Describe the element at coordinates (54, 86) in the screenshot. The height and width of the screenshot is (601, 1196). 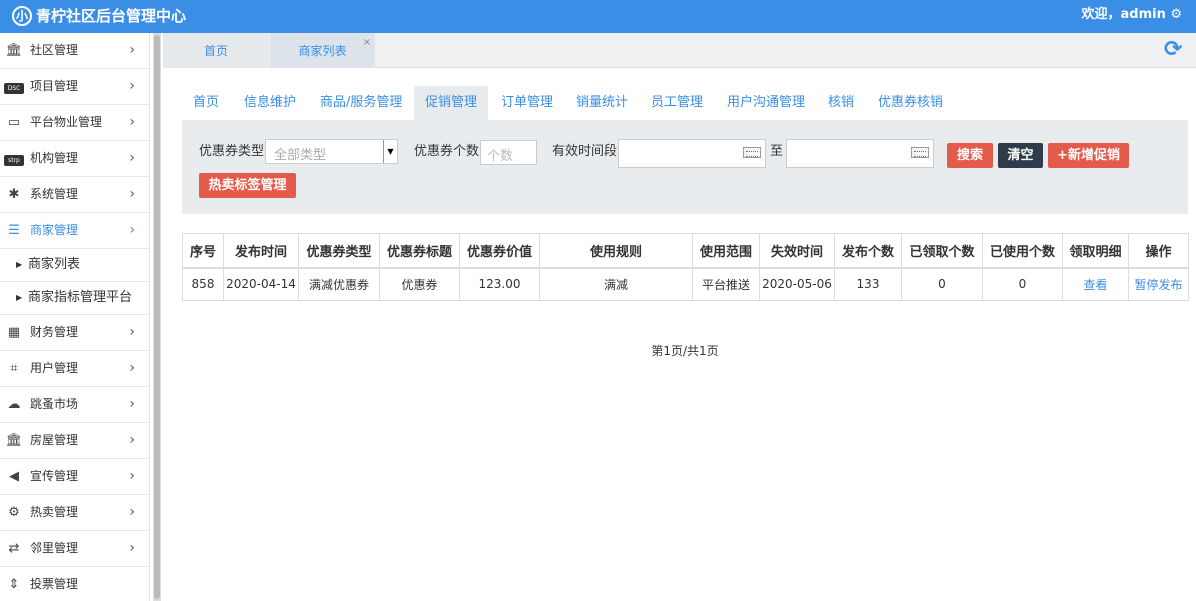
I see `sidebar-item-label: 项目管理` at that location.